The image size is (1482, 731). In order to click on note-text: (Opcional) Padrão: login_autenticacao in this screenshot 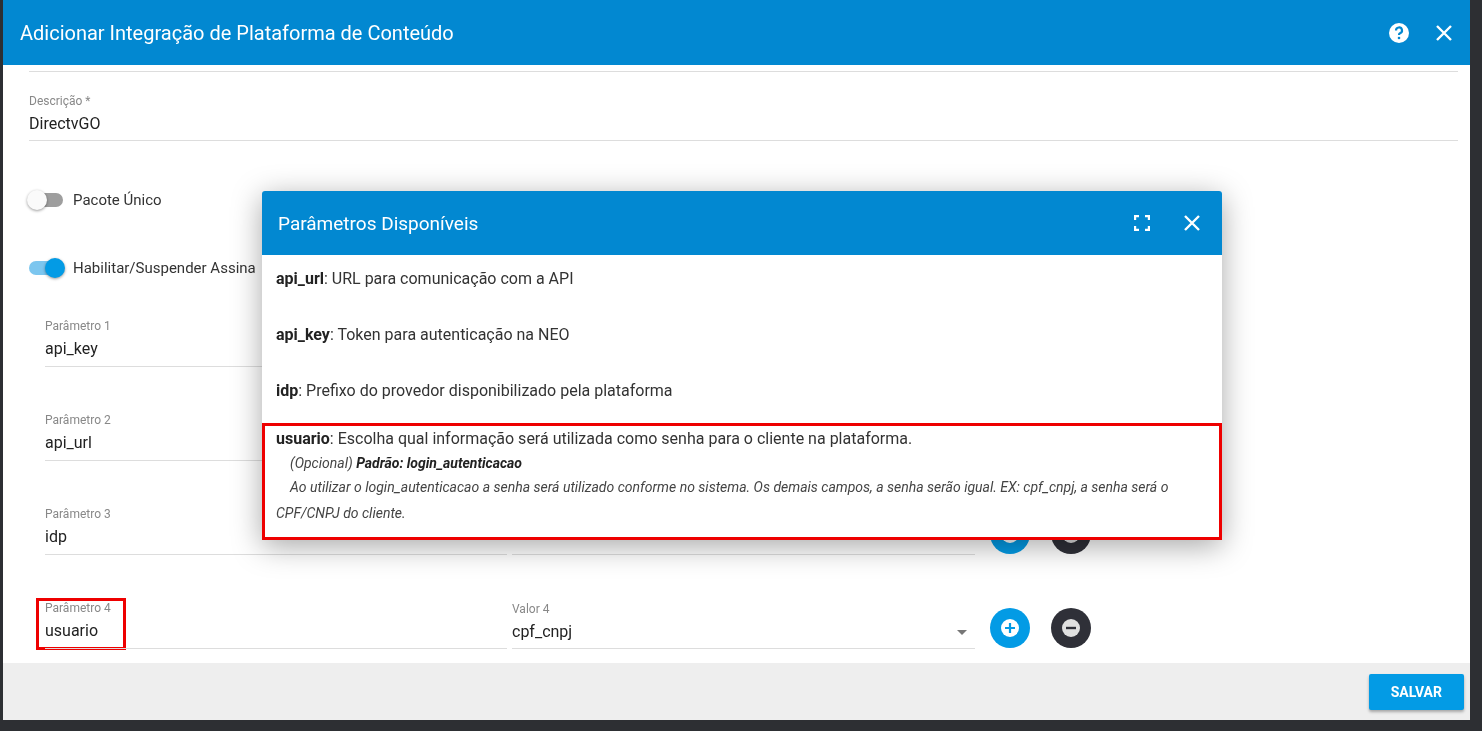, I will do `click(405, 464)`.